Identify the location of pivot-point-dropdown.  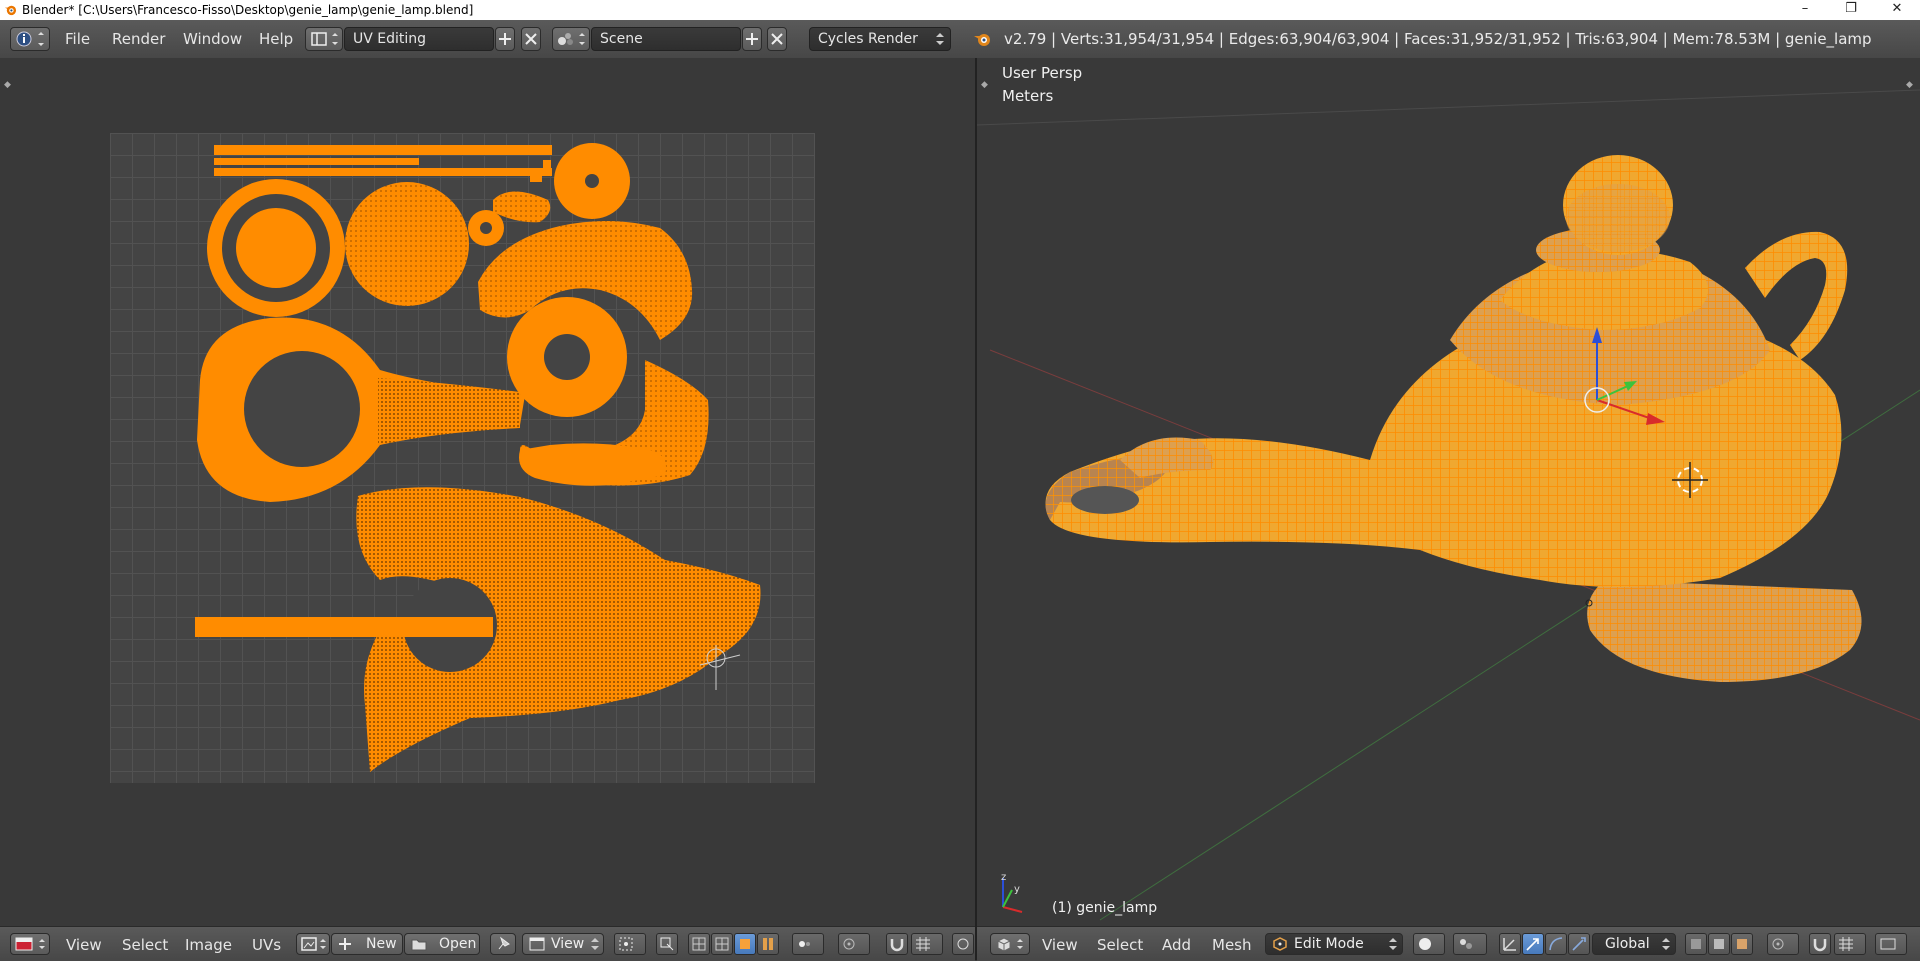
(1470, 944).